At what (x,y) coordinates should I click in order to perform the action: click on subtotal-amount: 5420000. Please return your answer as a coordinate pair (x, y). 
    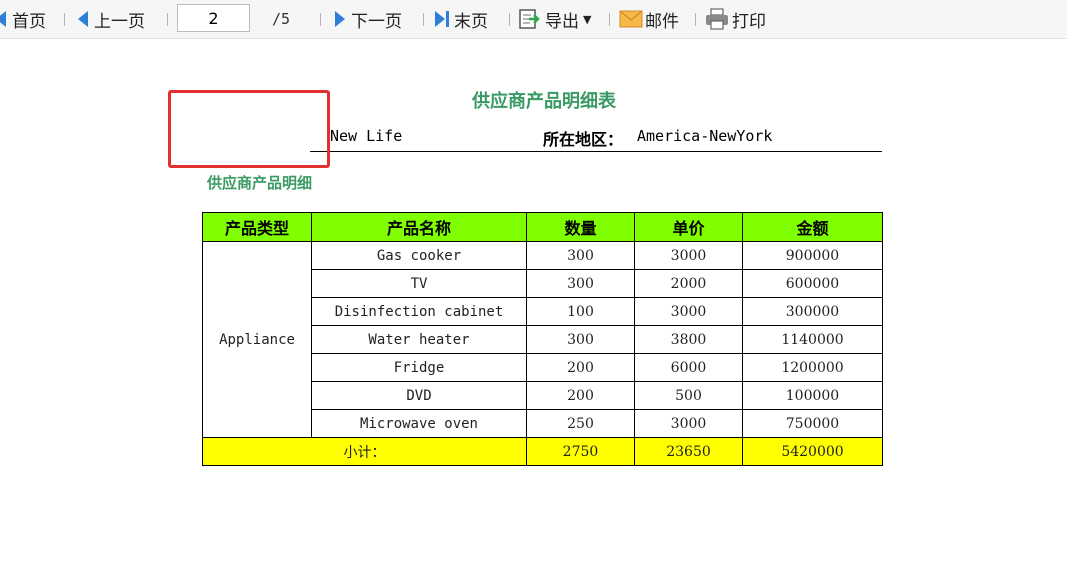
    Looking at the image, I should click on (812, 451).